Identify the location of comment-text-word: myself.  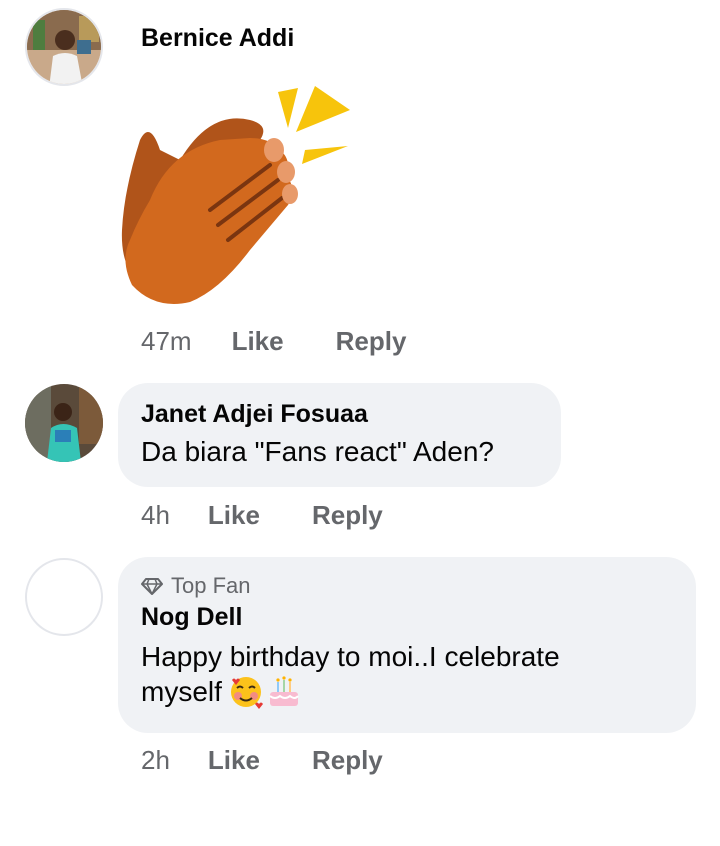
(181, 691).